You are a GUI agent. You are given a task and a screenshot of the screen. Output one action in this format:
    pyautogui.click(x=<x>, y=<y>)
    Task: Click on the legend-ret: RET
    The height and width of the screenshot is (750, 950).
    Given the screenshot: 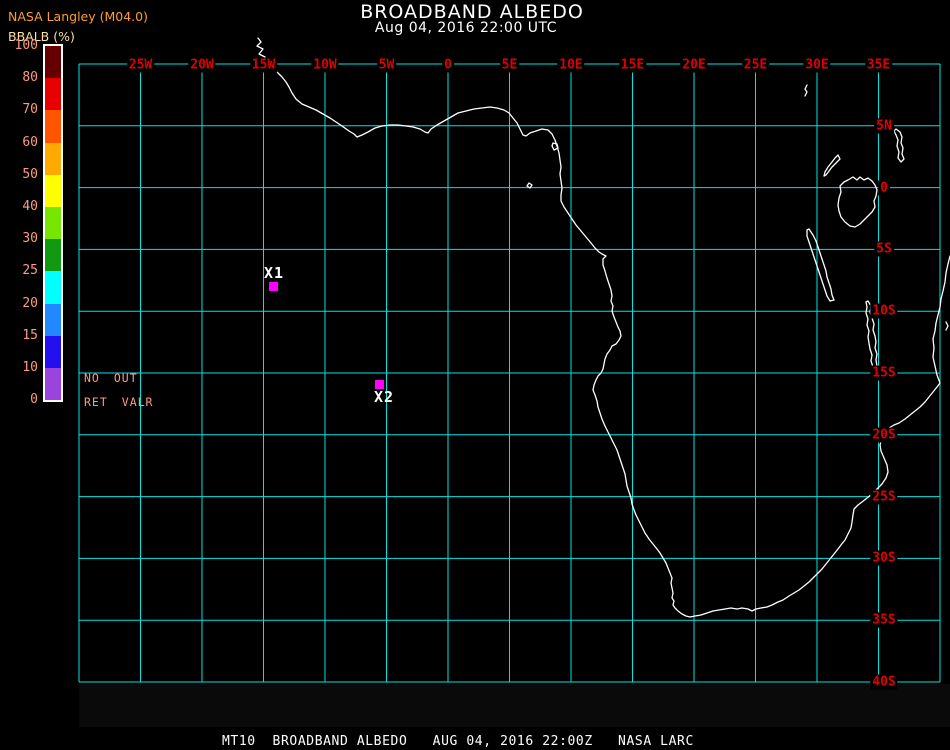 What is the action you would take?
    pyautogui.click(x=96, y=402)
    